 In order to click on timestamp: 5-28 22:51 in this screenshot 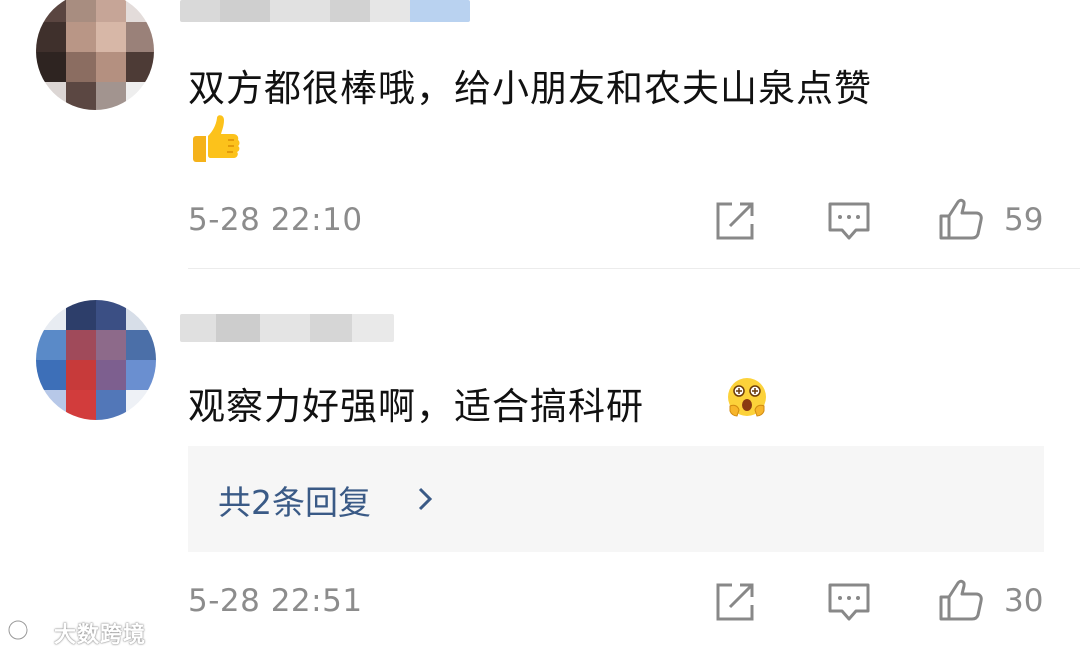, I will do `click(275, 601)`.